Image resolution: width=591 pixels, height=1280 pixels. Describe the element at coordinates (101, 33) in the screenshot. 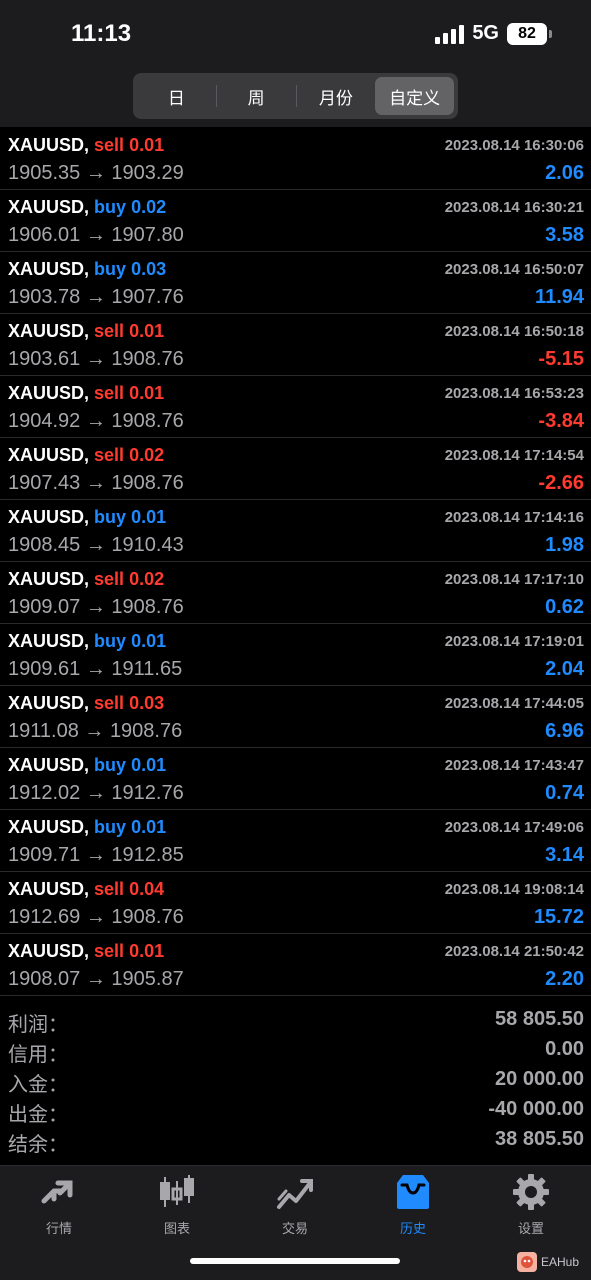

I see `status-time: 11:13` at that location.